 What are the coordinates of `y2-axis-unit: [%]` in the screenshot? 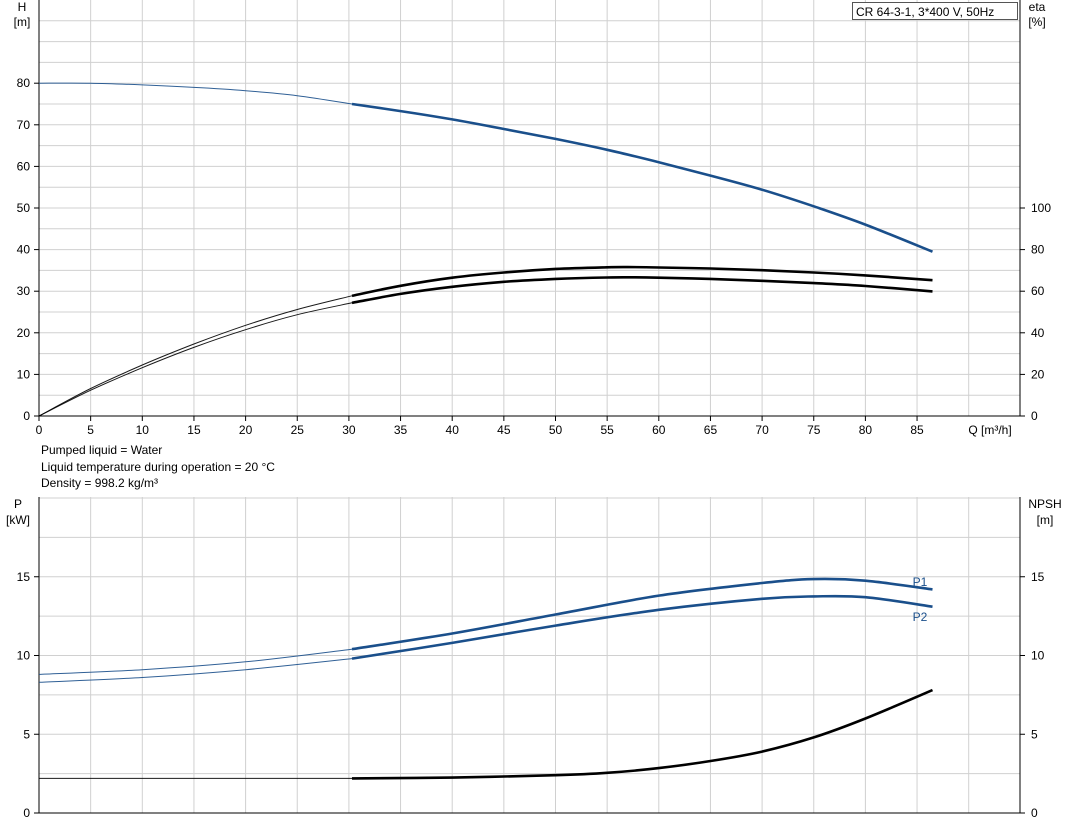 It's located at (1036, 22).